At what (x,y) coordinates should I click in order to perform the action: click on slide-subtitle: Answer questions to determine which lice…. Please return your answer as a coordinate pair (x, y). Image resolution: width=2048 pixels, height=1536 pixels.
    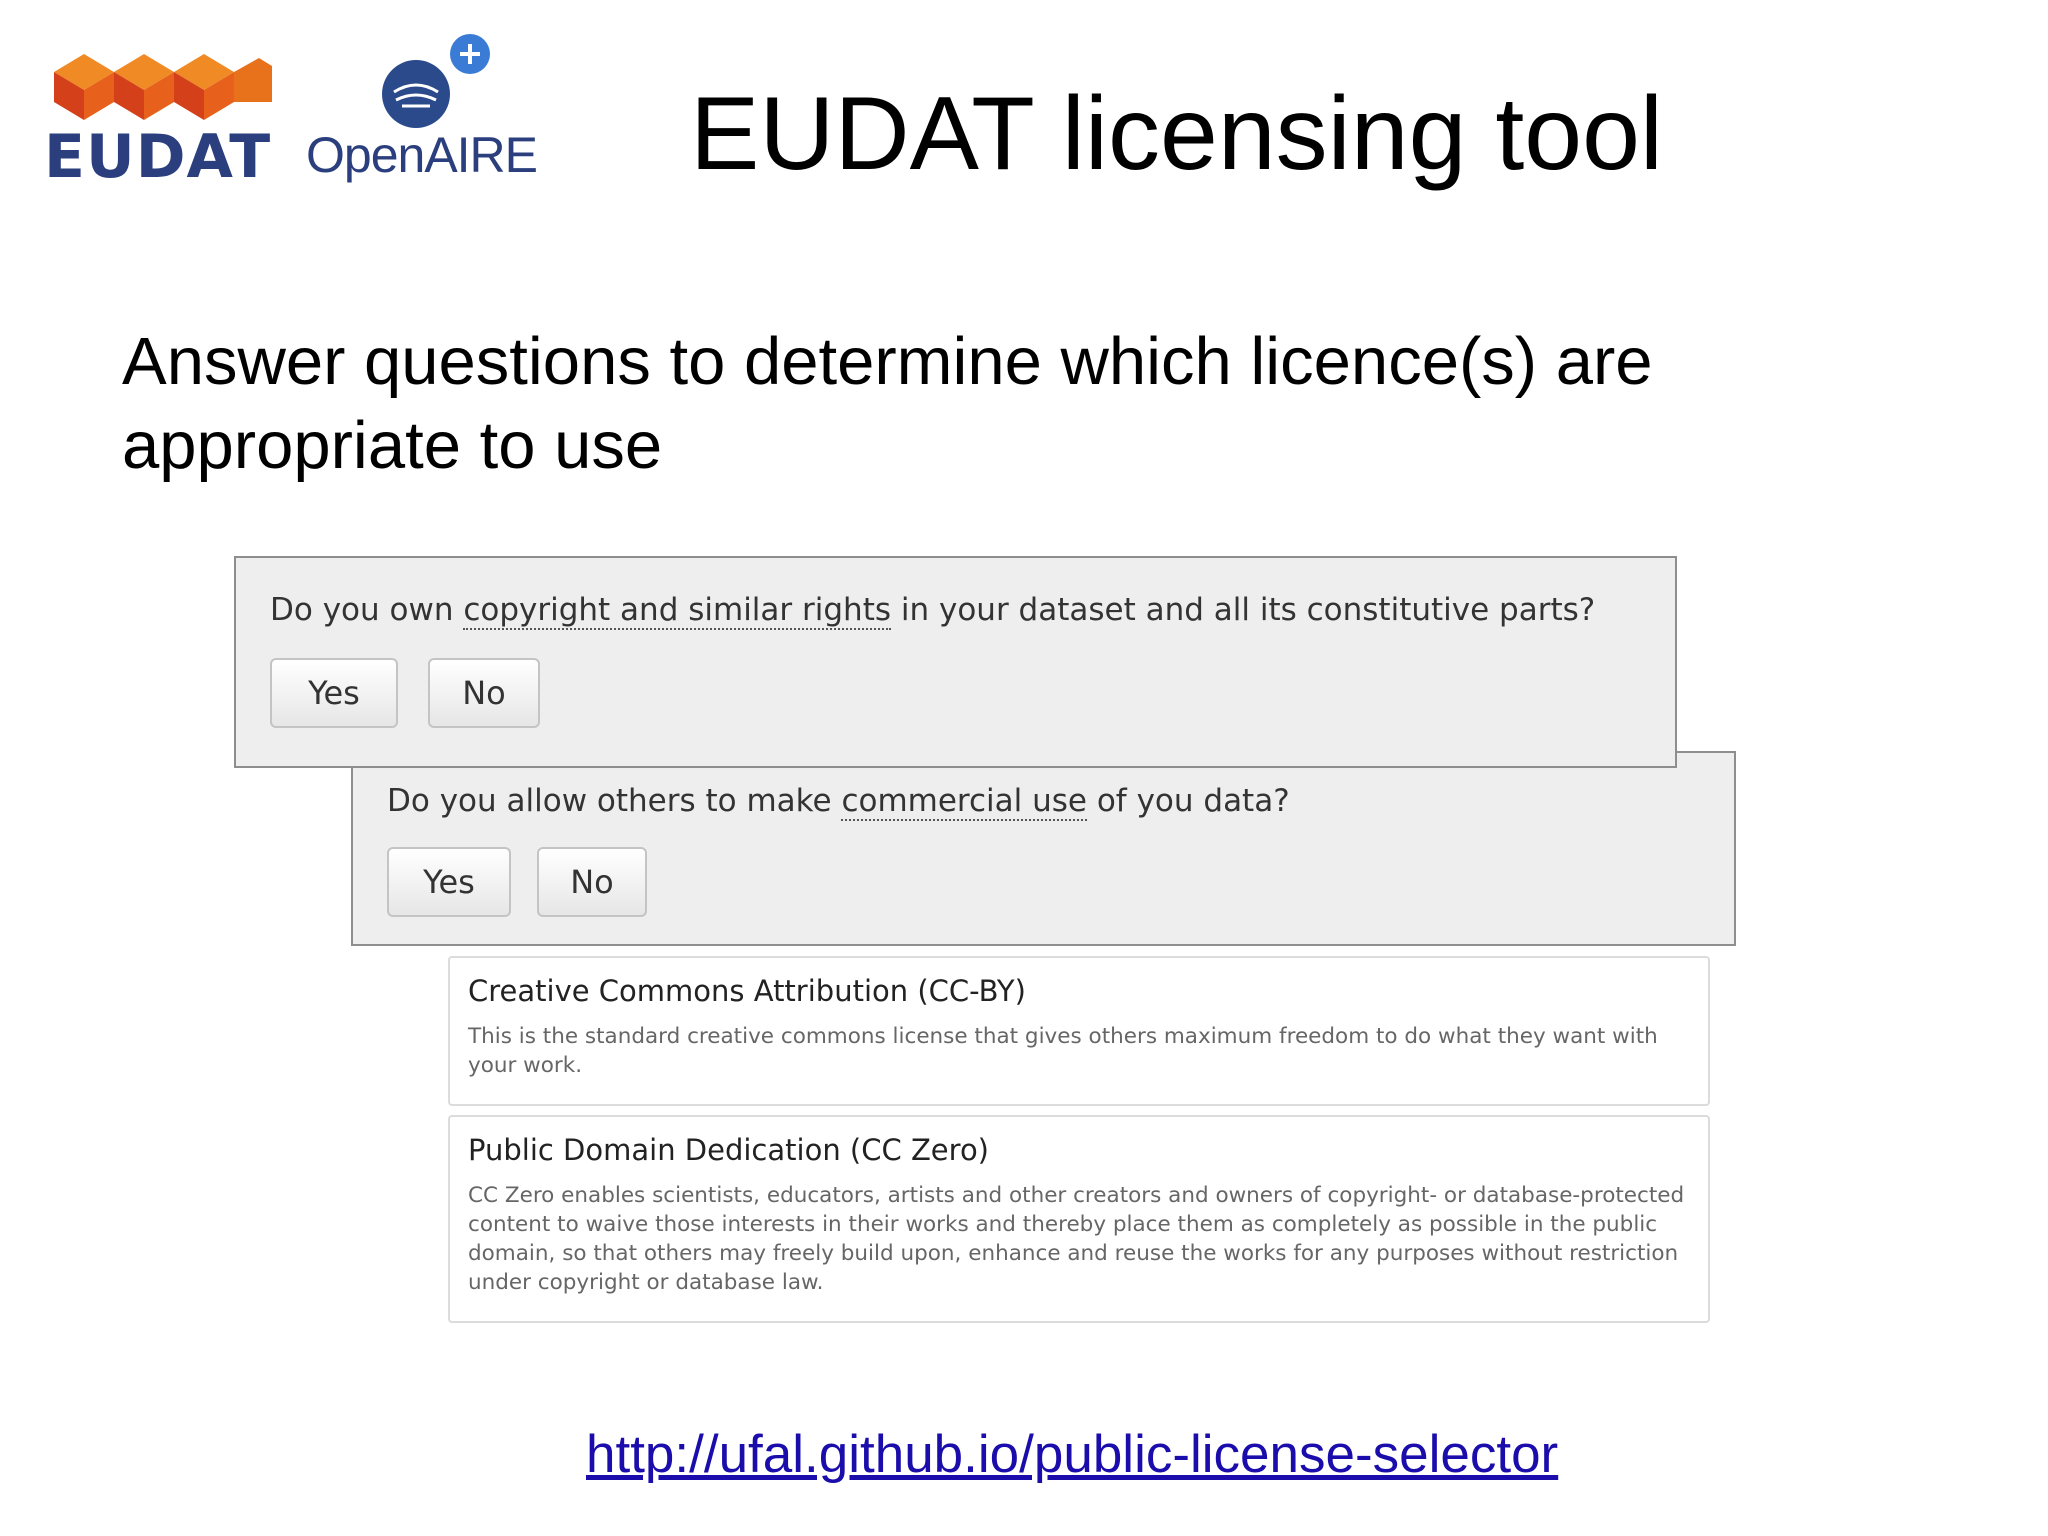
    Looking at the image, I should click on (887, 403).